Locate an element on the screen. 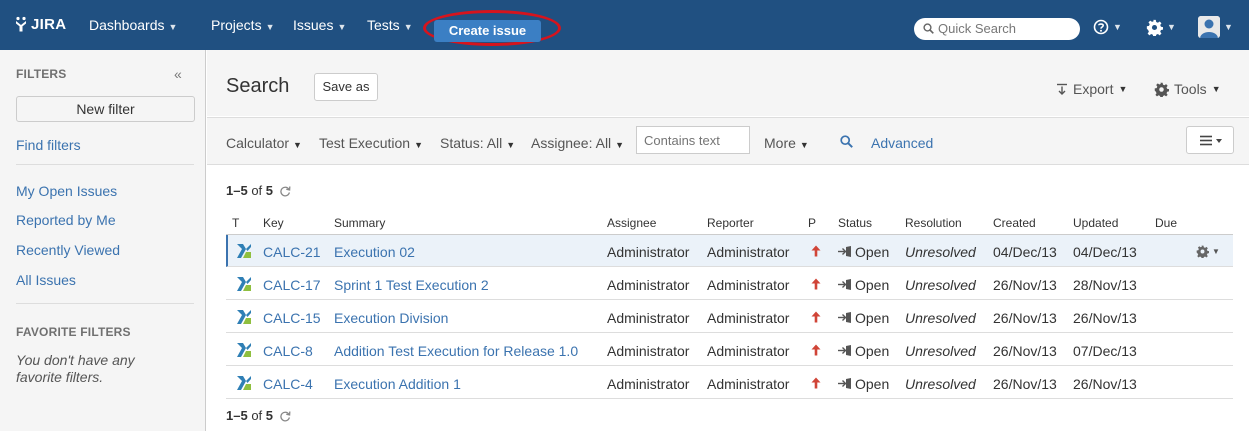 This screenshot has height=431, width=1249. issue-key-link: CALC-15 is located at coordinates (292, 318).